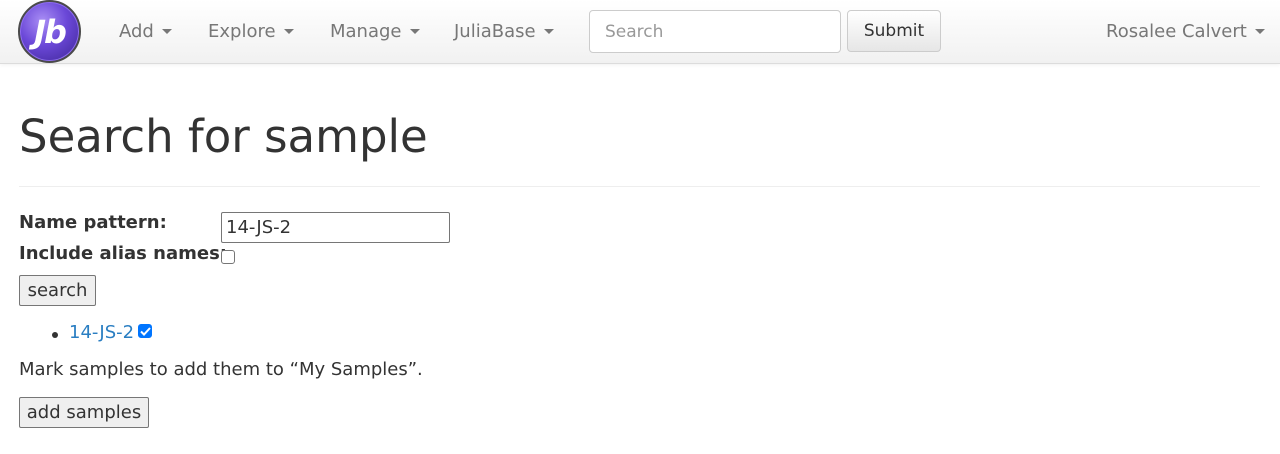 Image resolution: width=1280 pixels, height=454 pixels. I want to click on page-title: Search for sample, so click(223, 136).